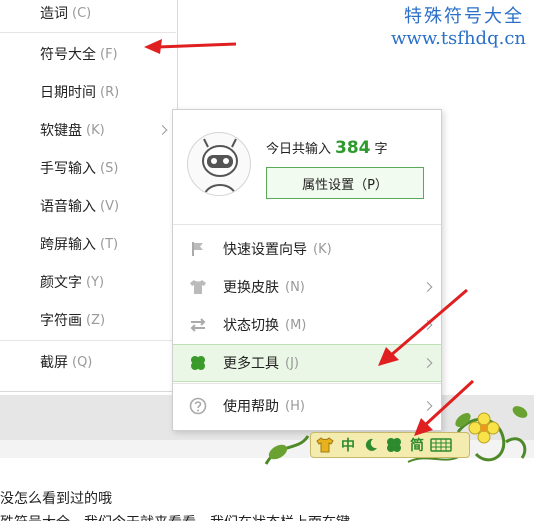 The height and width of the screenshot is (521, 534). Describe the element at coordinates (265, 250) in the screenshot. I see `menu-item-label: 快速设置向导` at that location.